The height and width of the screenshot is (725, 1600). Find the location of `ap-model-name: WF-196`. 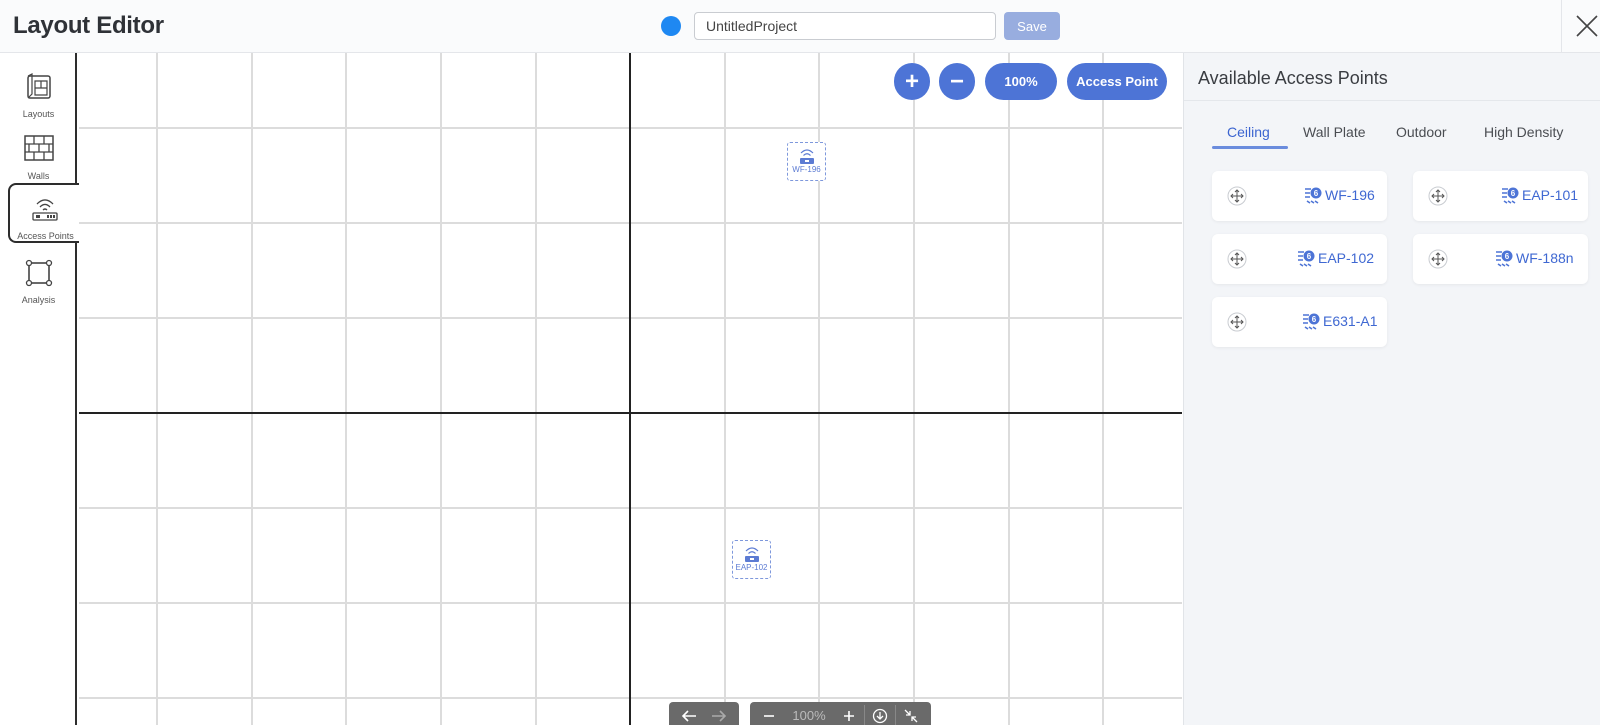

ap-model-name: WF-196 is located at coordinates (1350, 195).